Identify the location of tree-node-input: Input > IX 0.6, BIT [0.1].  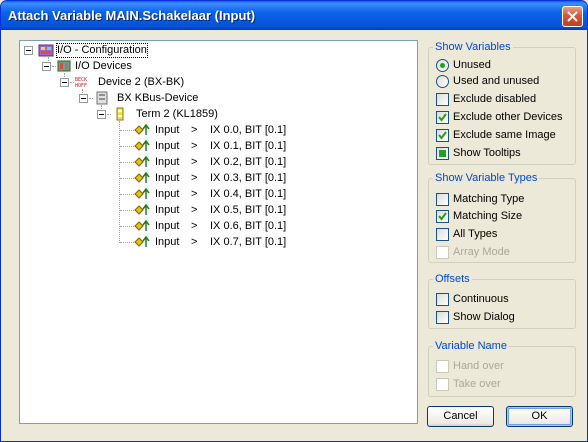
(170, 226).